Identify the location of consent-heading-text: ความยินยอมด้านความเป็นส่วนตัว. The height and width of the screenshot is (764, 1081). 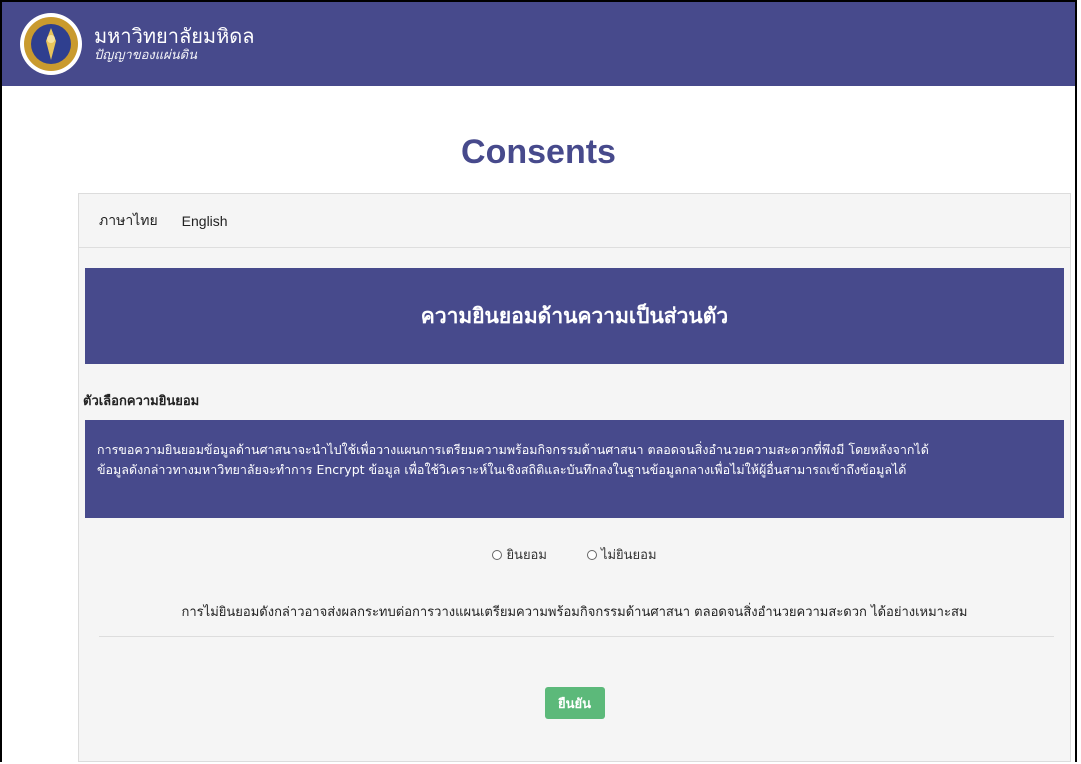
(574, 315).